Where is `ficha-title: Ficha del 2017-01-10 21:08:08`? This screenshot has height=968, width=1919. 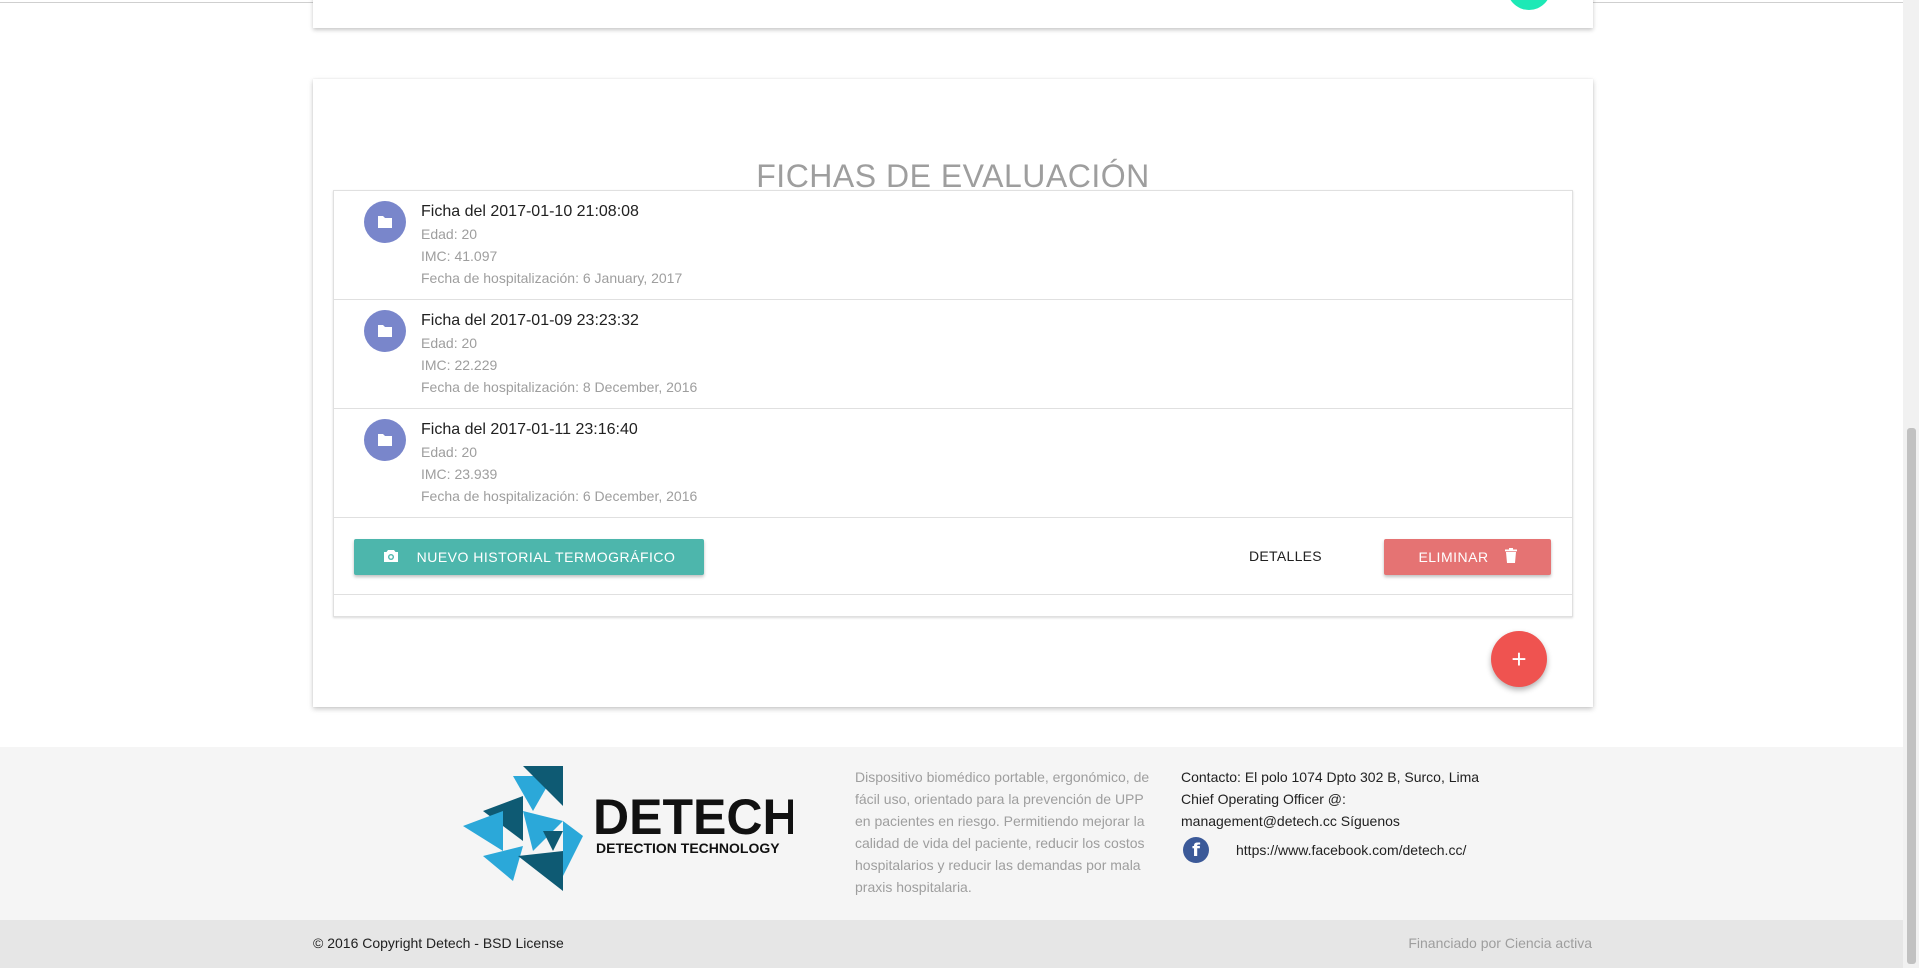 ficha-title: Ficha del 2017-01-10 21:08:08 is located at coordinates (530, 211).